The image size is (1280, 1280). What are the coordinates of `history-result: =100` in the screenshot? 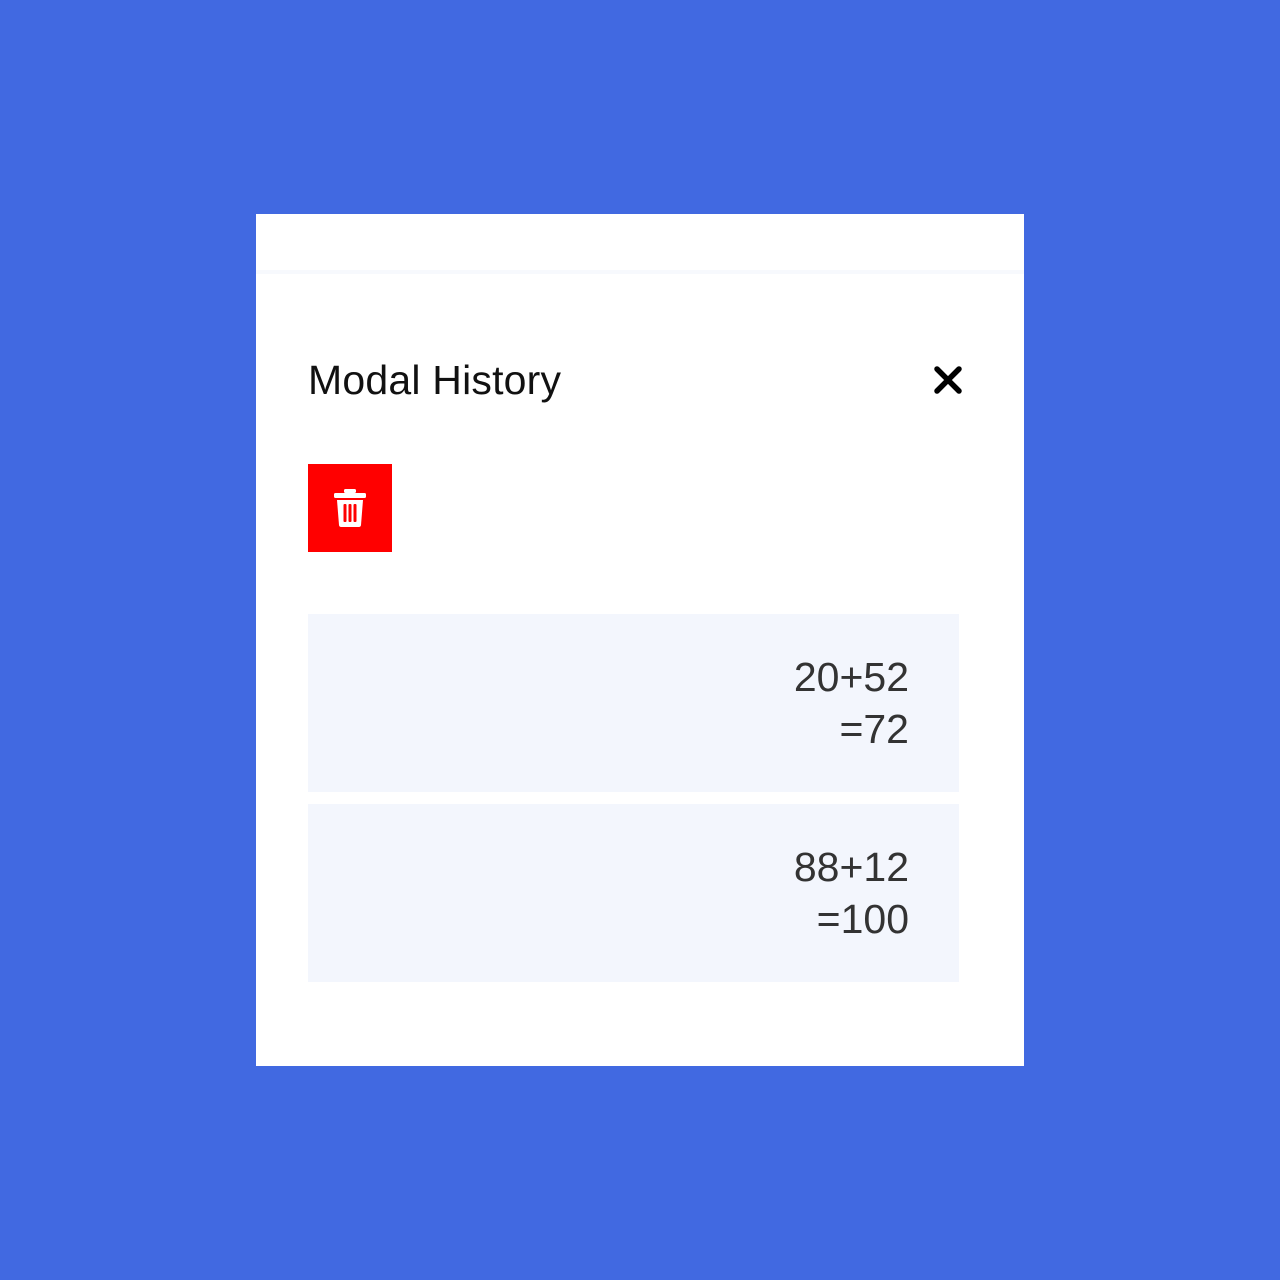 It's located at (862, 919).